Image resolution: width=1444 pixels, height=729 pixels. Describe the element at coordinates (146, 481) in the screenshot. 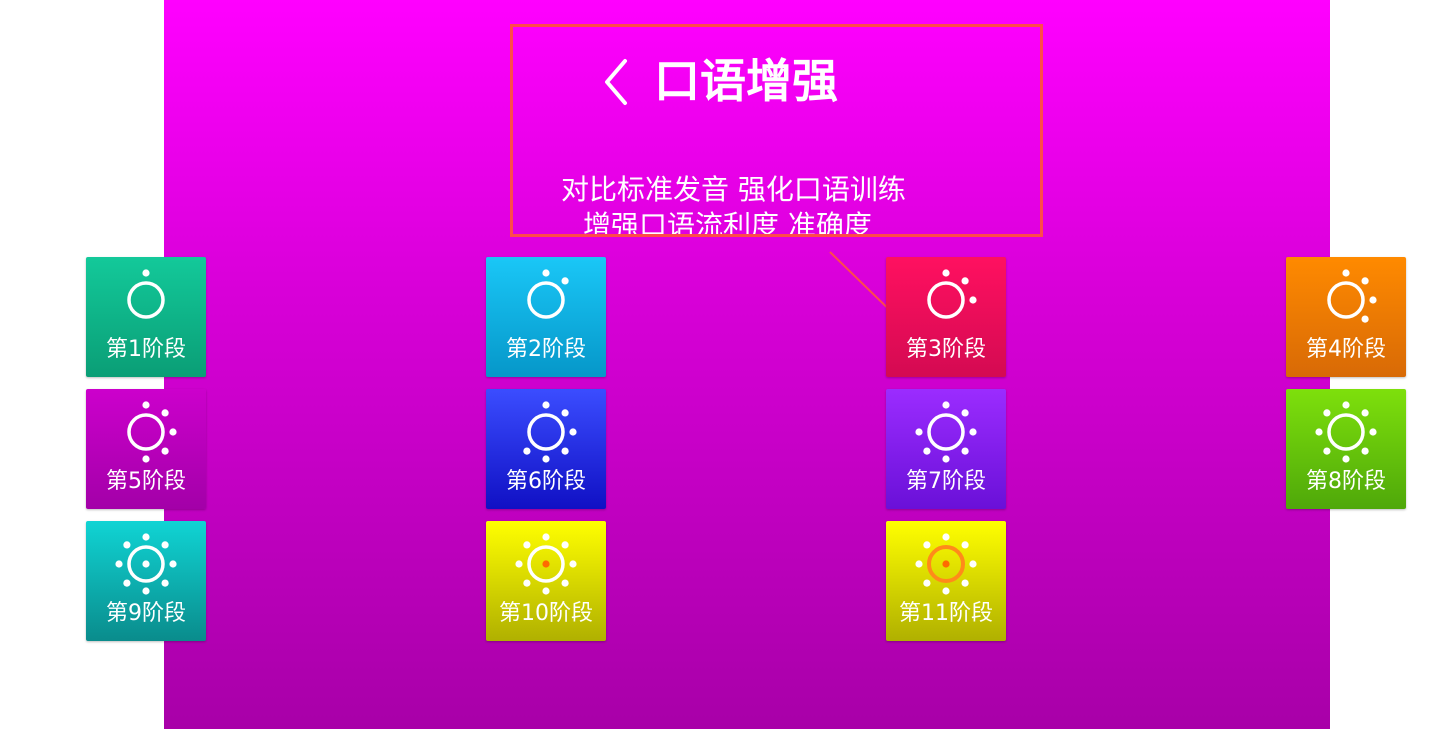

I see `stage-label: 第5阶段` at that location.